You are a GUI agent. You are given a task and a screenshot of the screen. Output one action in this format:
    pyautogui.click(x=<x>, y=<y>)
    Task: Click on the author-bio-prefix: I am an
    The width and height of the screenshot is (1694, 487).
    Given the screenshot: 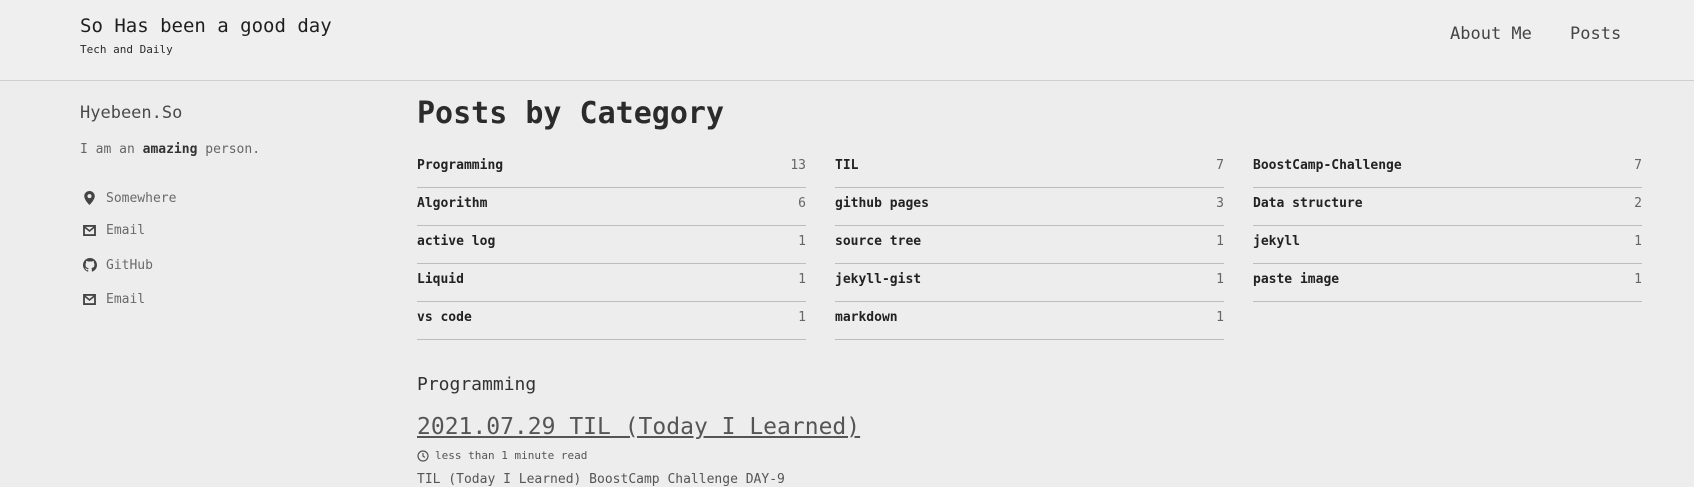 What is the action you would take?
    pyautogui.click(x=111, y=149)
    